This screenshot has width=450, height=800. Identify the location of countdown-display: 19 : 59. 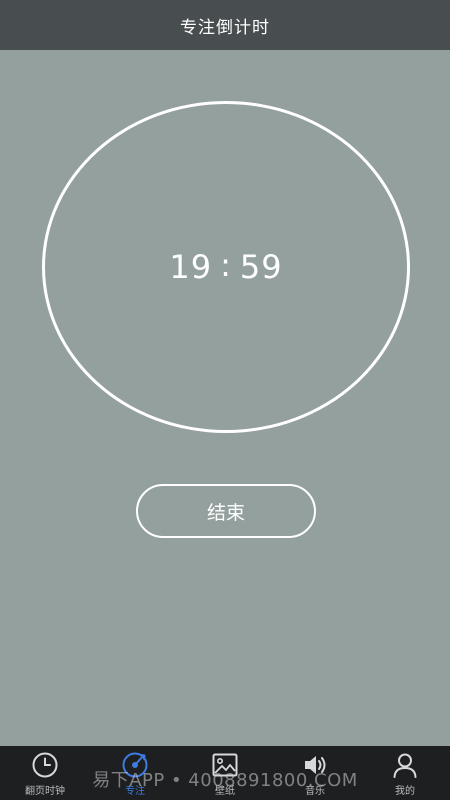
(226, 266).